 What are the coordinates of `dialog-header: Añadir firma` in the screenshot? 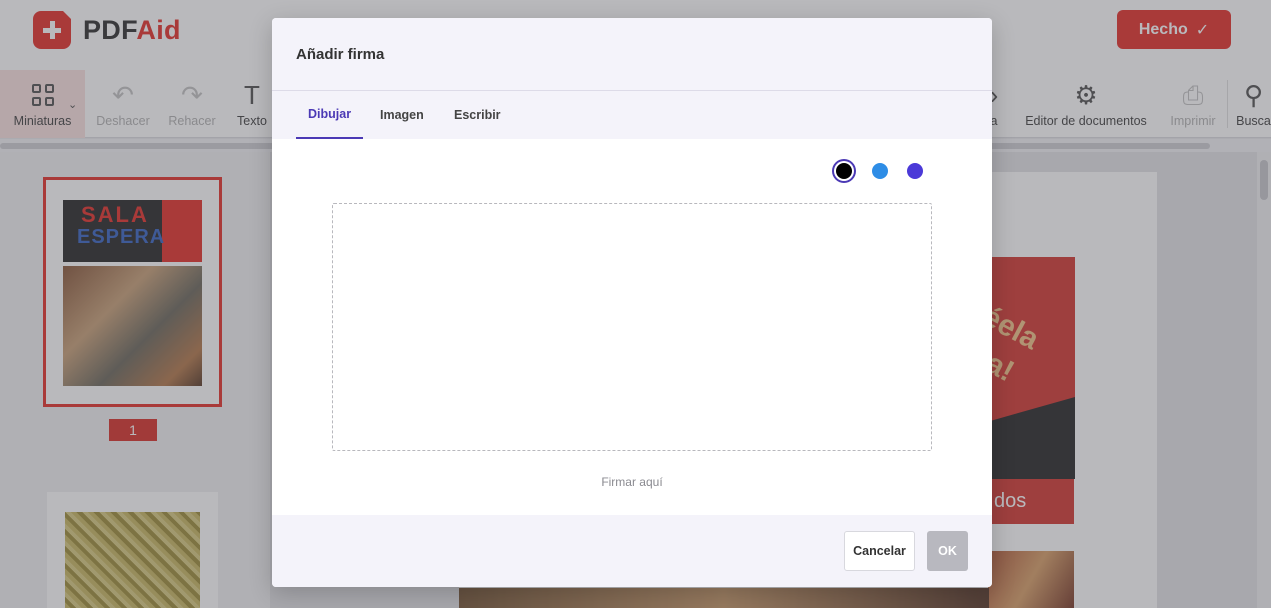 It's located at (632, 54).